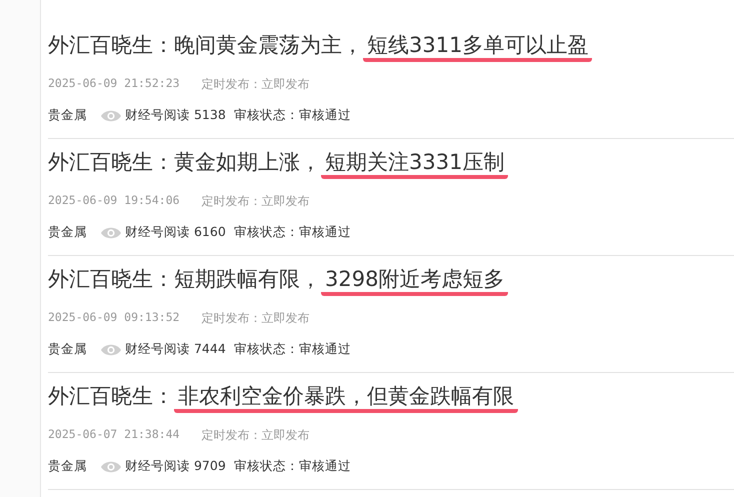  I want to click on publish-time: 2025-06-09 21:52:23, so click(114, 84).